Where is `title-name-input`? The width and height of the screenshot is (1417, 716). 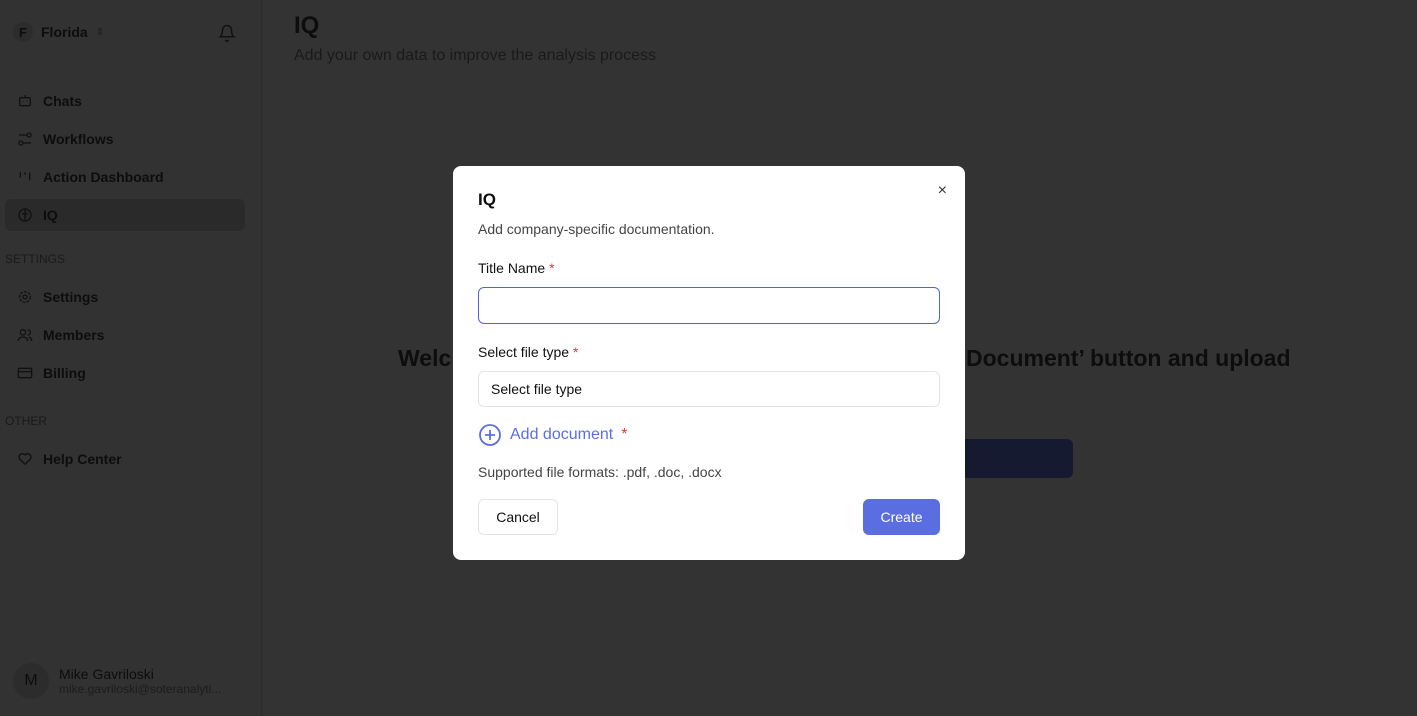
title-name-input is located at coordinates (709, 305).